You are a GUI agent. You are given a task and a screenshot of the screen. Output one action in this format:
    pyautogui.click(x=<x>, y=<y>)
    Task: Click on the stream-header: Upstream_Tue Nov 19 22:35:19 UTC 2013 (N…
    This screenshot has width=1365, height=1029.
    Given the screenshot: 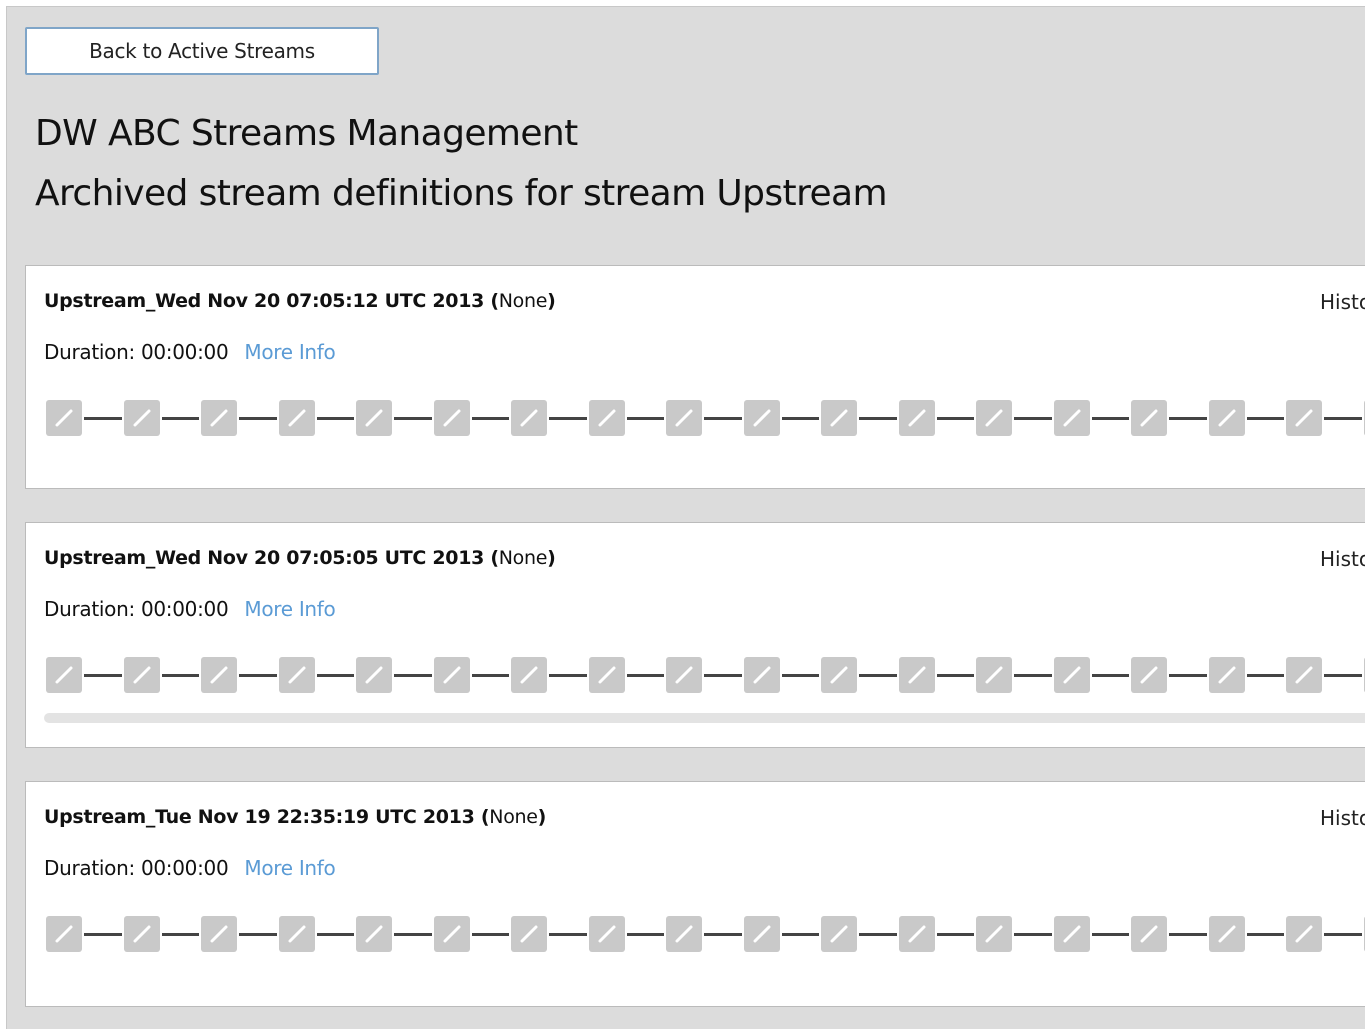 What is the action you would take?
    pyautogui.click(x=295, y=817)
    